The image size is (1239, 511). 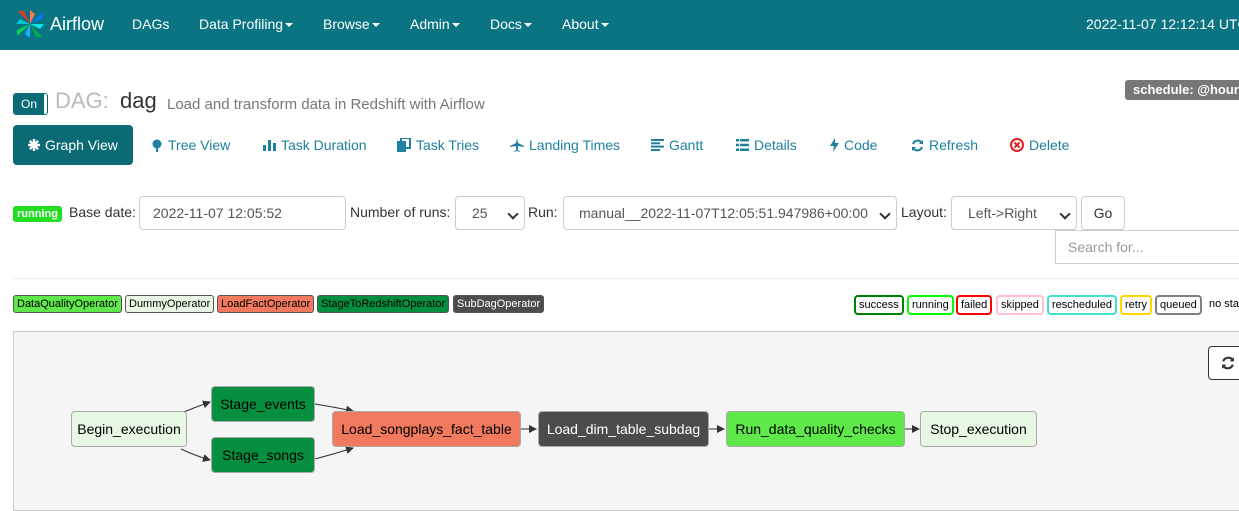 What do you see at coordinates (1178, 305) in the screenshot?
I see `state-legend-item: queued` at bounding box center [1178, 305].